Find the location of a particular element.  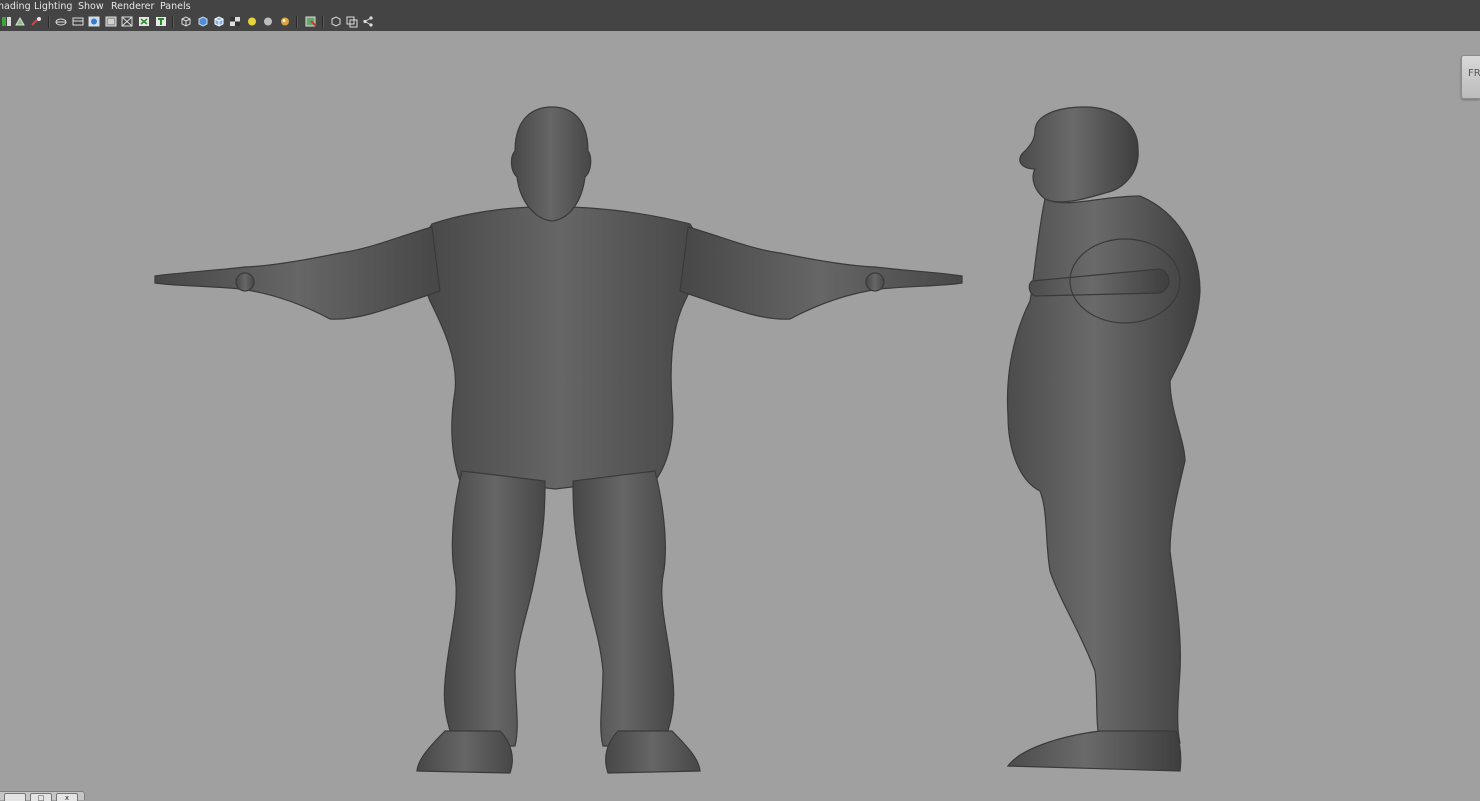

high-quality-icon is located at coordinates (368, 21).